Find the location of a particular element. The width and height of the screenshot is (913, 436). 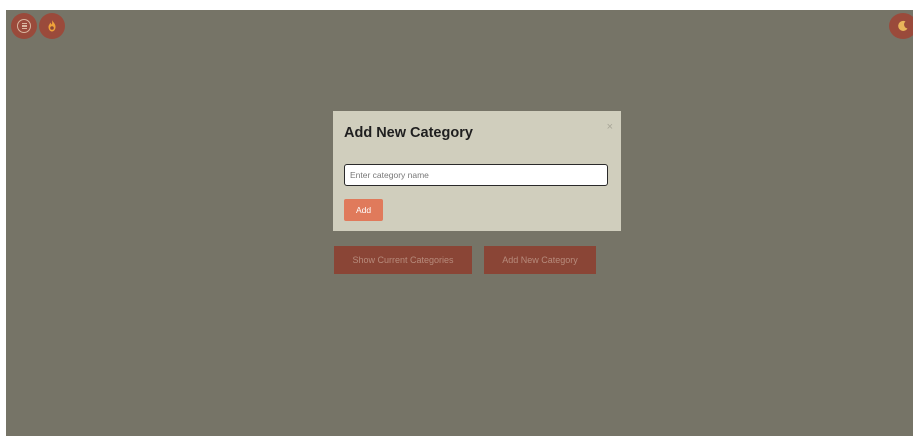

fire-logo-icon is located at coordinates (52, 26).